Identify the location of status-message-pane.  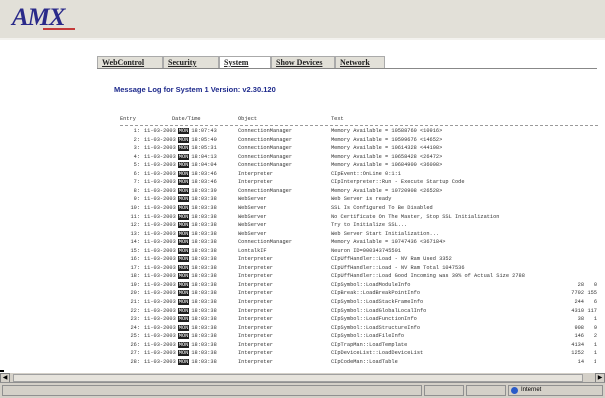
(212, 390).